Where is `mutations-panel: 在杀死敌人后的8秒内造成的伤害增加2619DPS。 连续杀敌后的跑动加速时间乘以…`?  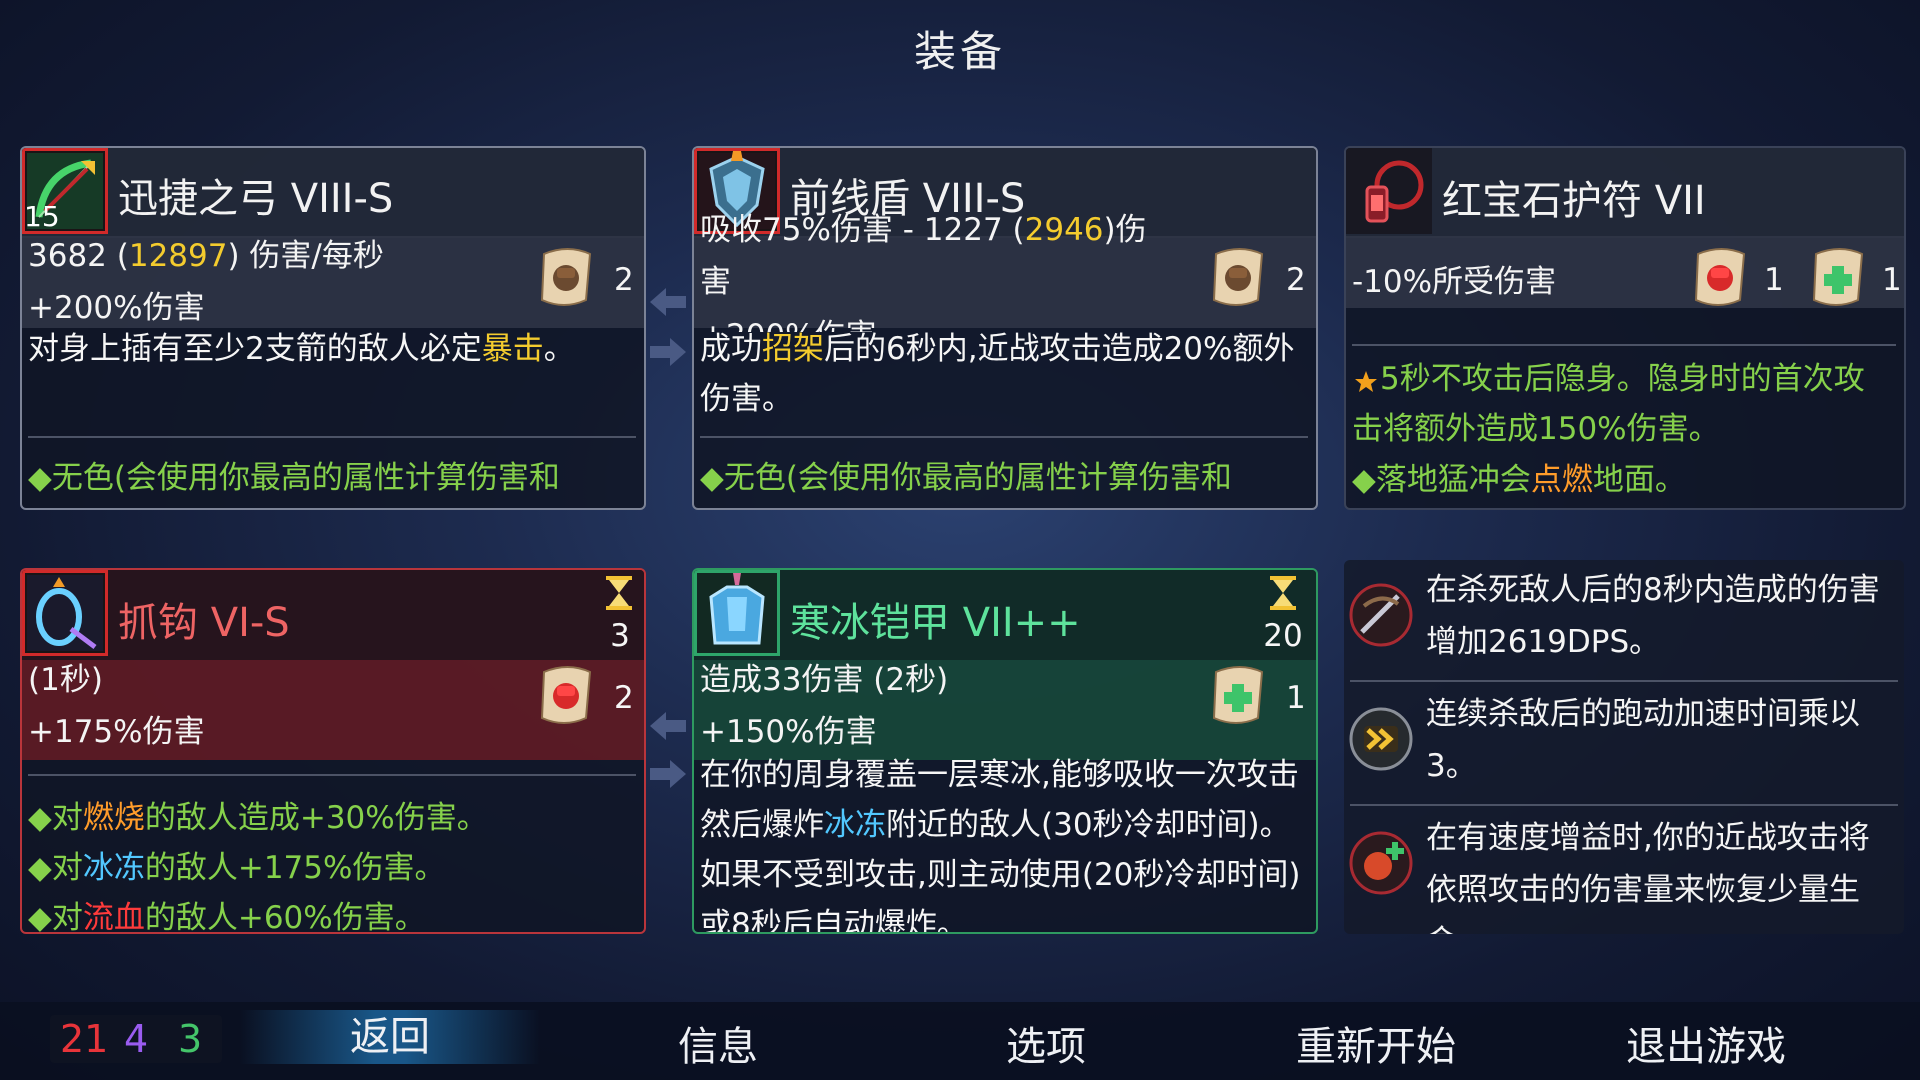 mutations-panel: 在杀死敌人后的8秒内造成的伤害增加2619DPS。 连续杀敌后的跑动加速时间乘以… is located at coordinates (1624, 747).